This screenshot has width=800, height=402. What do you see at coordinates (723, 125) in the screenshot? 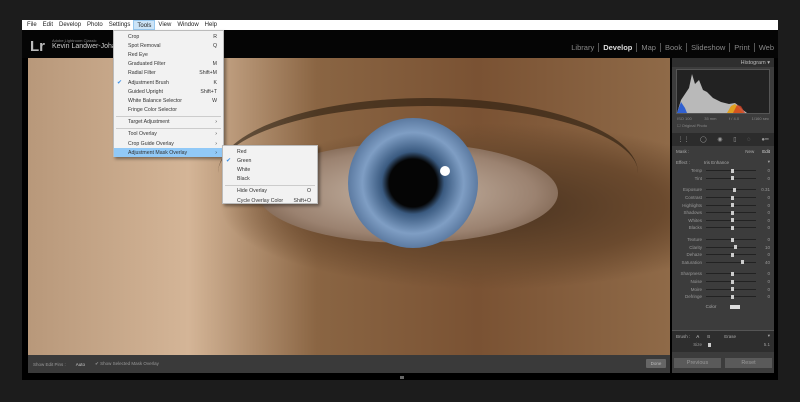
I see `original-photo-checkbox: ☐ Original Photo` at bounding box center [723, 125].